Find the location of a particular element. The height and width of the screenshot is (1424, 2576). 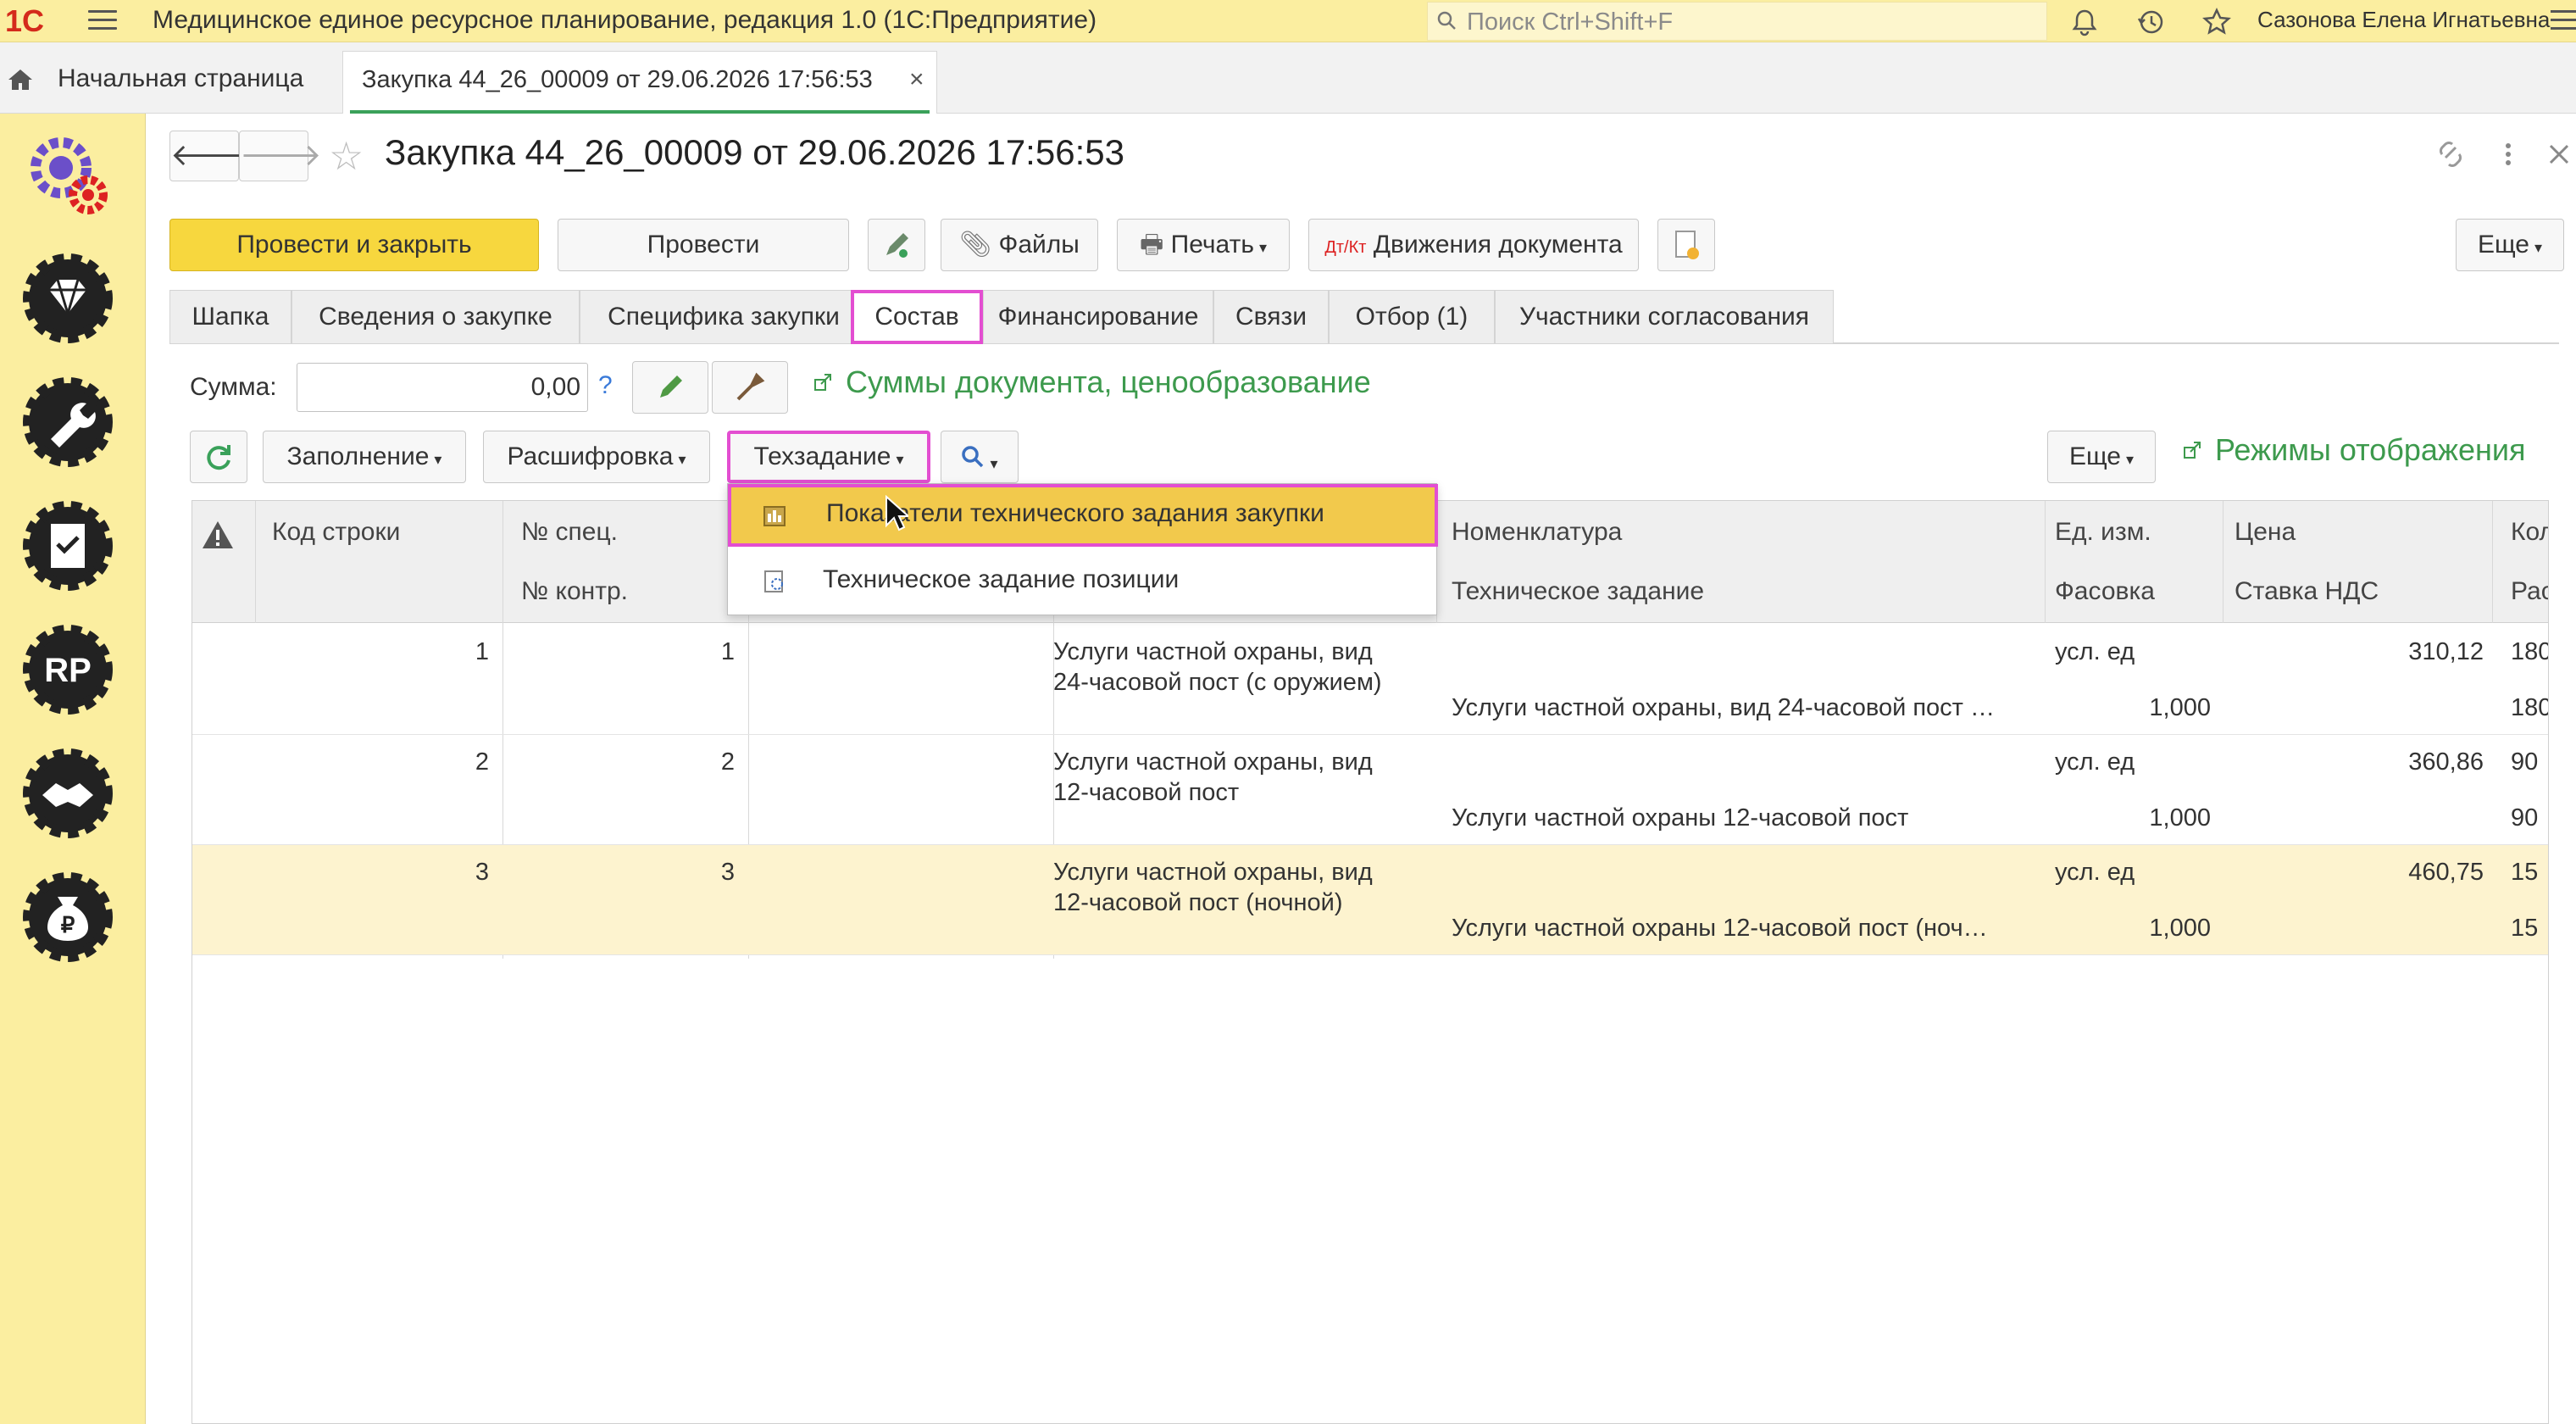

tech-task-button: Техзадание ▾ is located at coordinates (828, 457).